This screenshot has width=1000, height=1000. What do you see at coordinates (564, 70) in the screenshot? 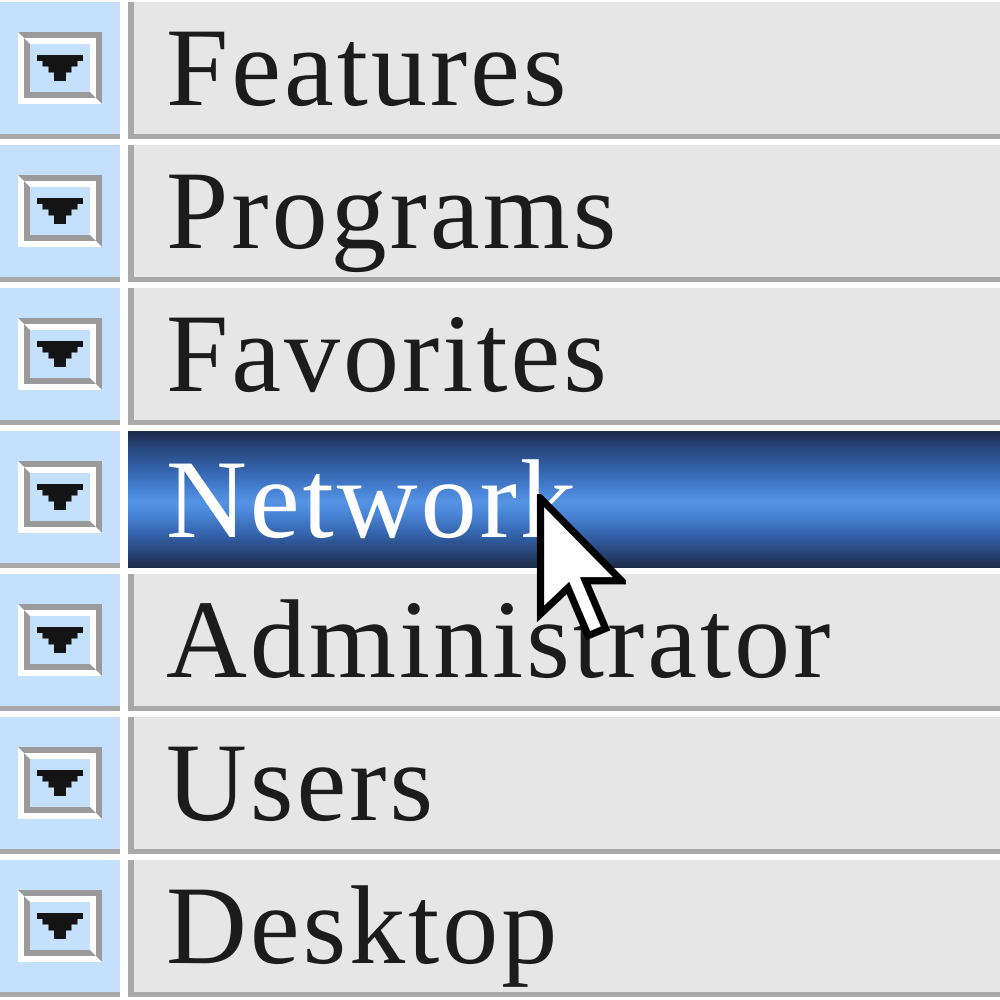
I see `menu-item: Features` at bounding box center [564, 70].